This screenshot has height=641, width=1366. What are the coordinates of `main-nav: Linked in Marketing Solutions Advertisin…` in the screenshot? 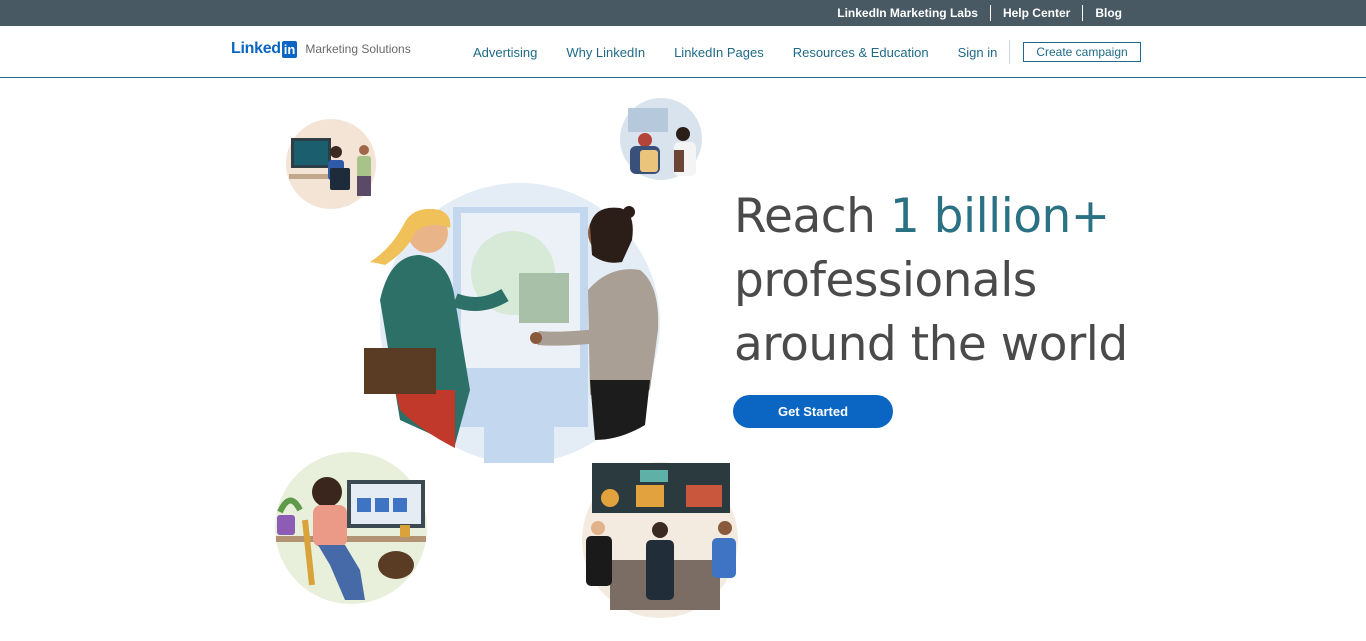 It's located at (683, 52).